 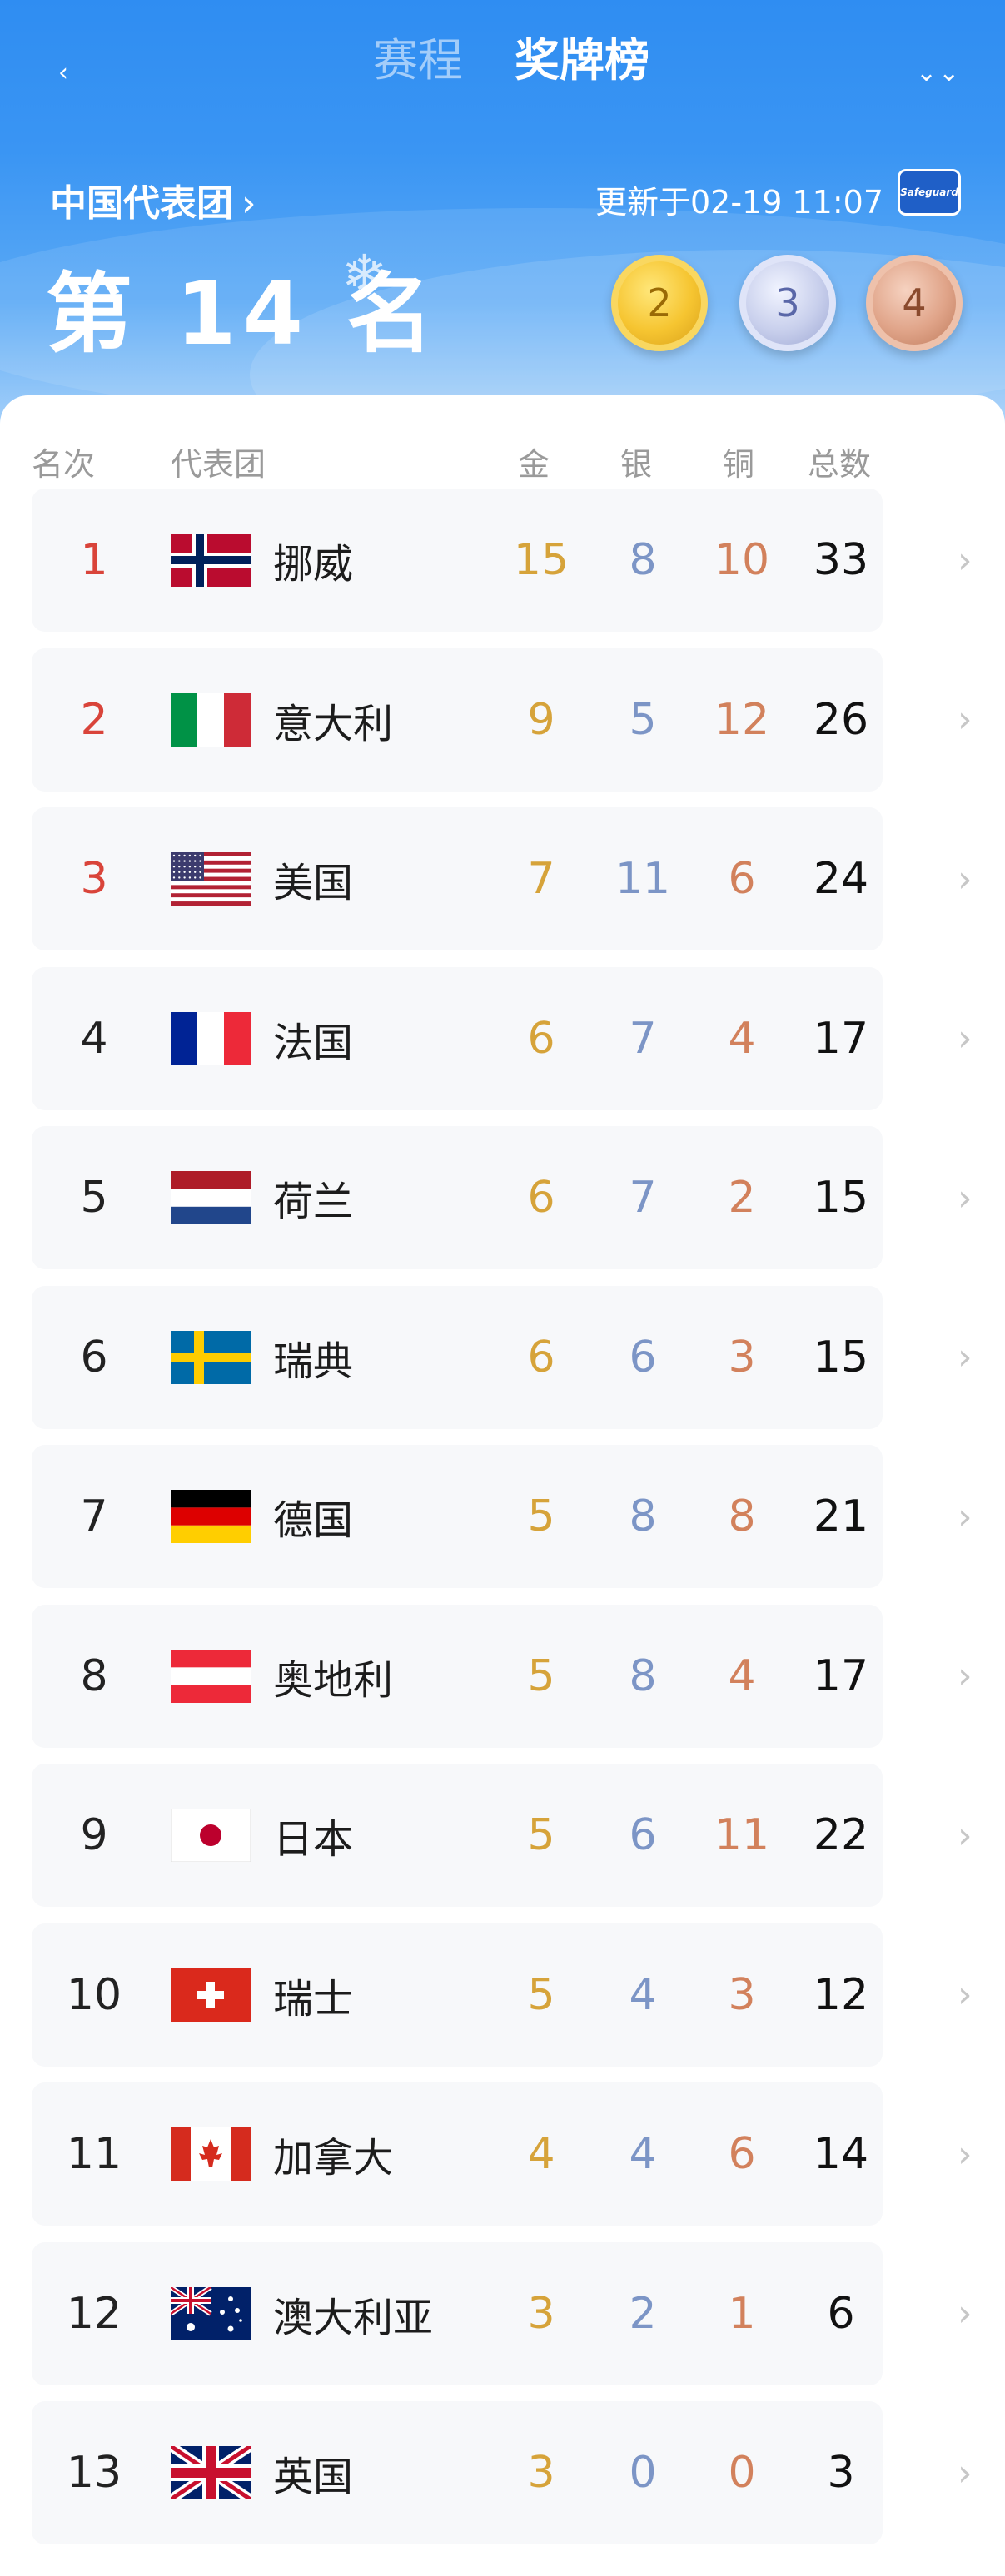 What do you see at coordinates (742, 879) in the screenshot?
I see `bronze-cell: 6` at bounding box center [742, 879].